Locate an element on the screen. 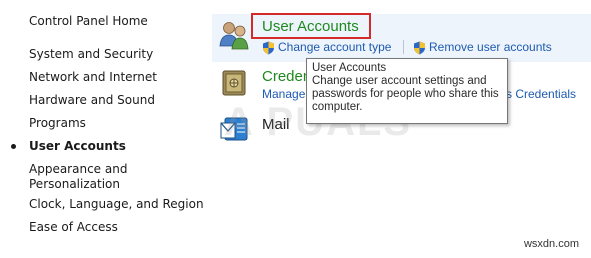 The width and height of the screenshot is (591, 258). sidebar-item-appearance: Appearance and is located at coordinates (78, 169).